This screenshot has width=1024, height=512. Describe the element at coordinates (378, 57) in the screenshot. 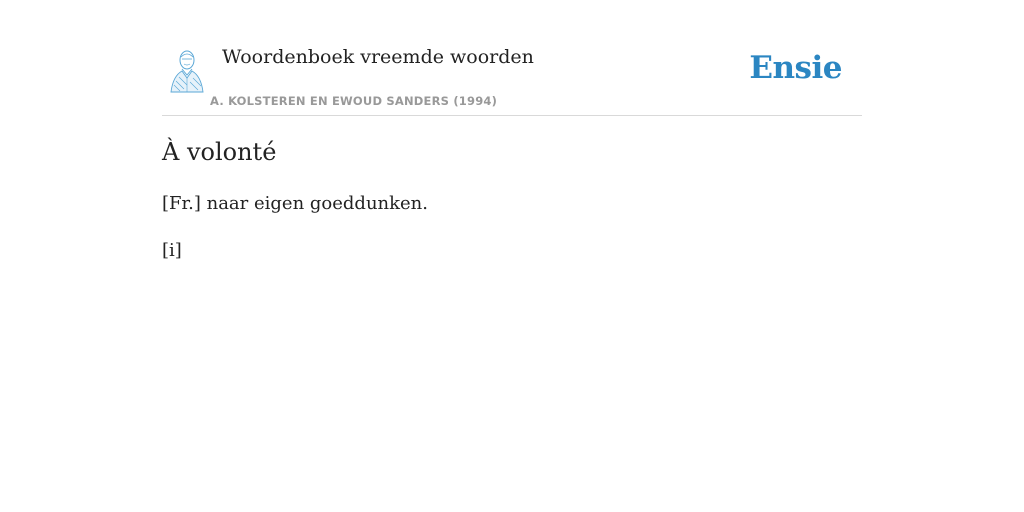

I see `book-title-link: Woordenboek vreemde woorden` at that location.